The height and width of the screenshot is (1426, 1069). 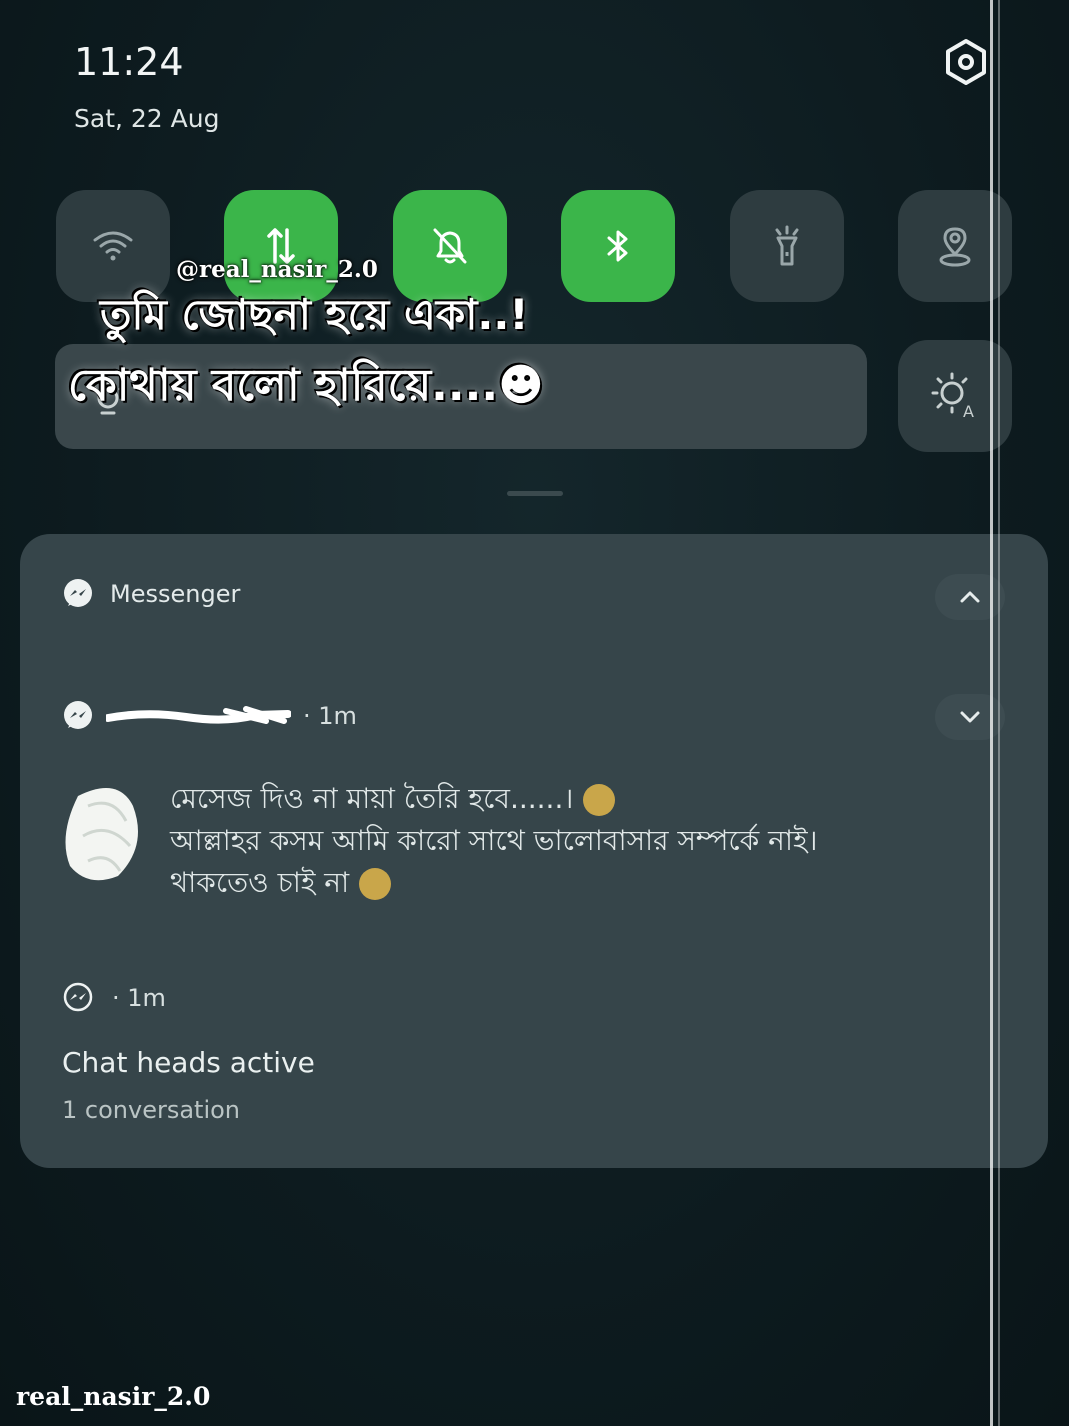 I want to click on date: Sat, 22 Aug, so click(x=147, y=118).